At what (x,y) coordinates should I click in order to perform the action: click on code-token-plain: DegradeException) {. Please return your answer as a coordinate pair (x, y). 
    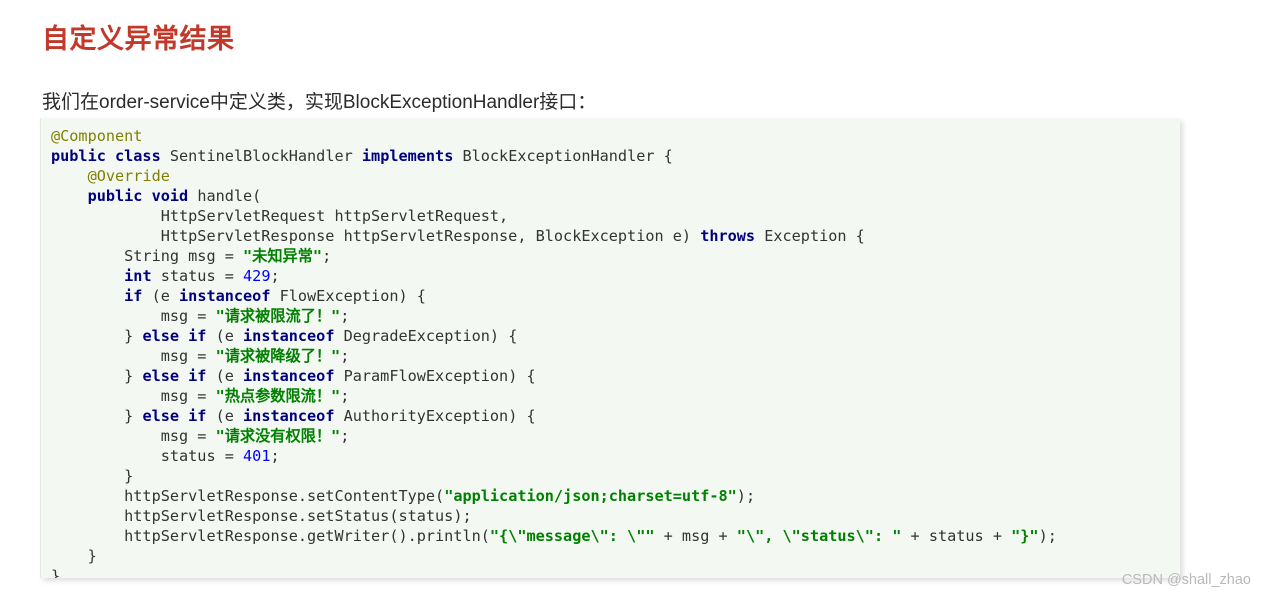
    Looking at the image, I should click on (426, 336).